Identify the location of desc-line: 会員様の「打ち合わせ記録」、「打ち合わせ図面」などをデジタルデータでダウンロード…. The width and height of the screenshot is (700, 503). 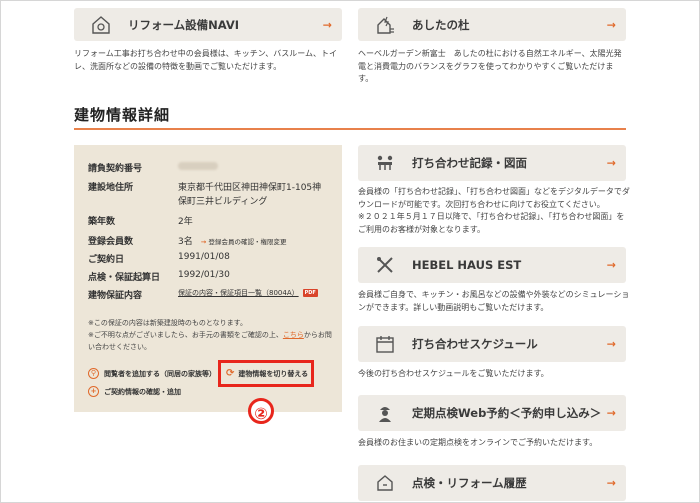
(494, 198).